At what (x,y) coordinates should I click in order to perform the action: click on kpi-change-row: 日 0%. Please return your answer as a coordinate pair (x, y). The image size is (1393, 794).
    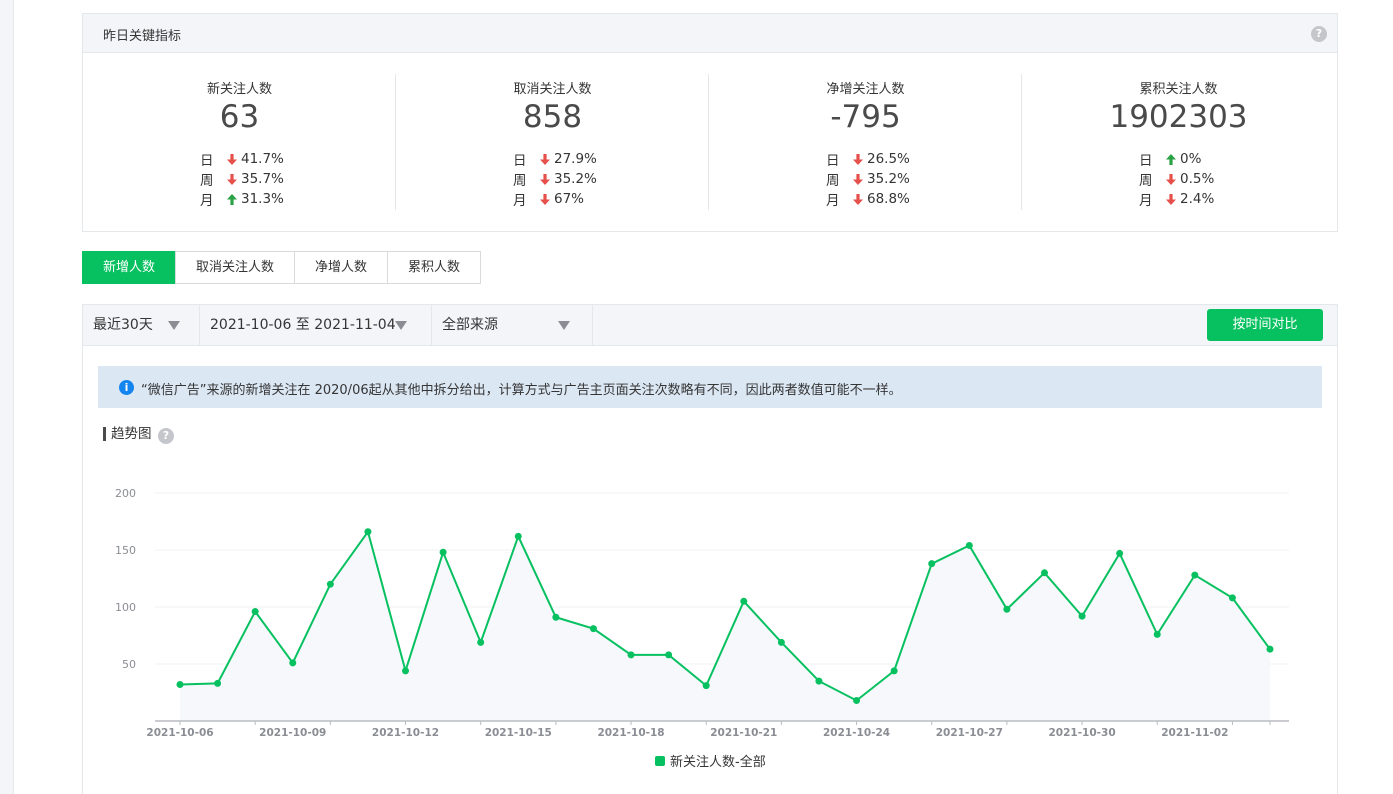
    Looking at the image, I should click on (1176, 159).